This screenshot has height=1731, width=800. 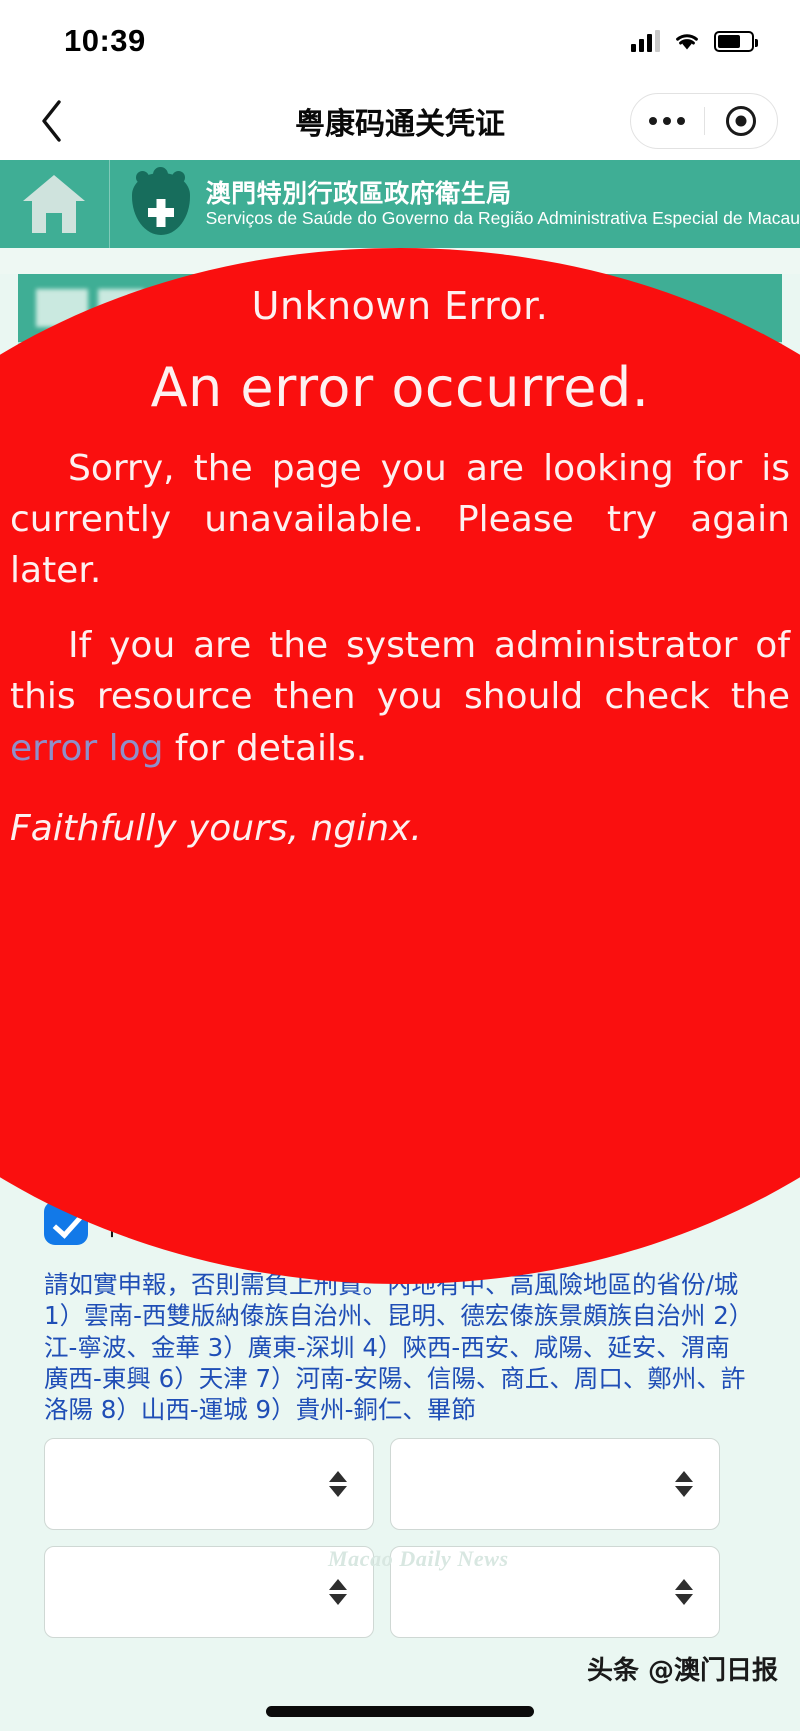 I want to click on status-bar: 10:39, so click(x=400, y=41).